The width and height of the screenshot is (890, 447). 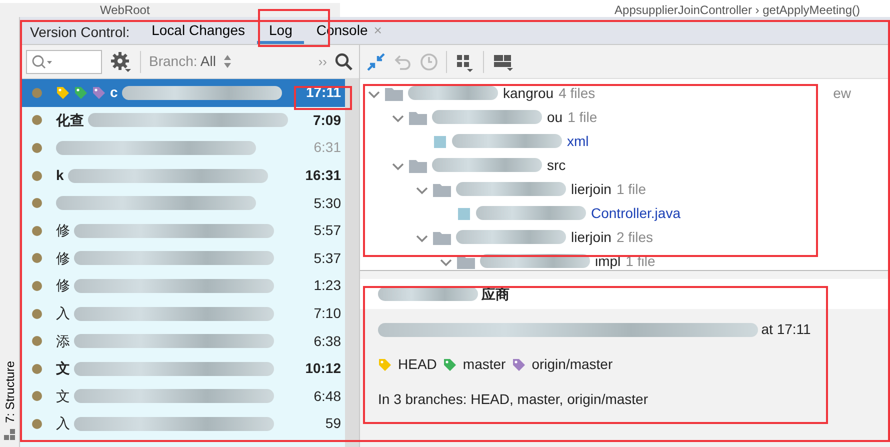 I want to click on folder-name: ou, so click(x=555, y=117).